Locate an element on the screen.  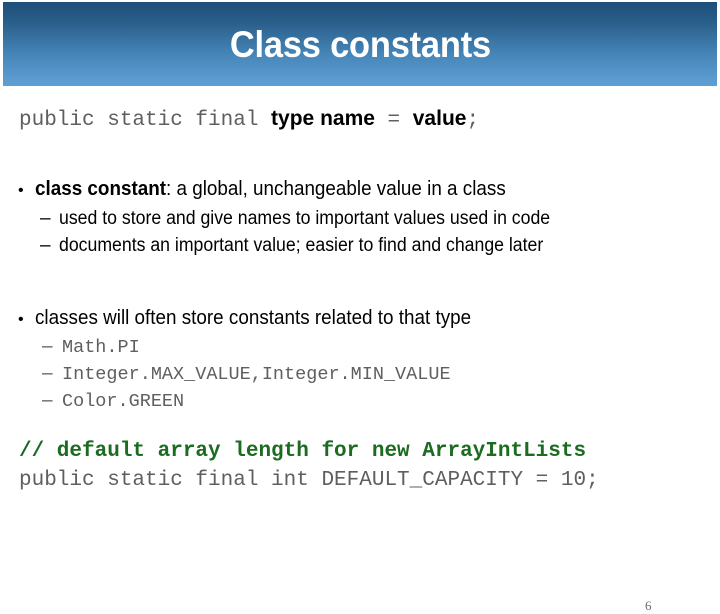
constant-syntax-line: public static final type name = value; is located at coordinates (249, 119).